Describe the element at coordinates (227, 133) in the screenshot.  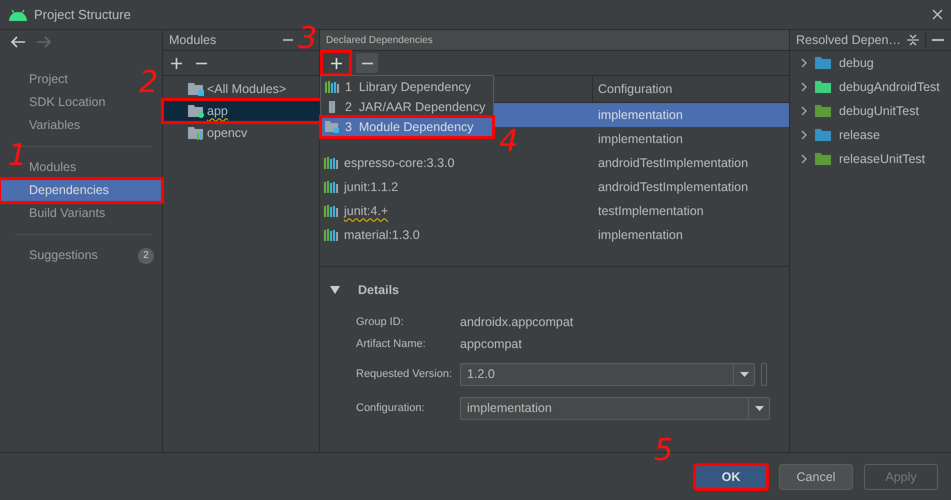
I see `module-name: opencv` at that location.